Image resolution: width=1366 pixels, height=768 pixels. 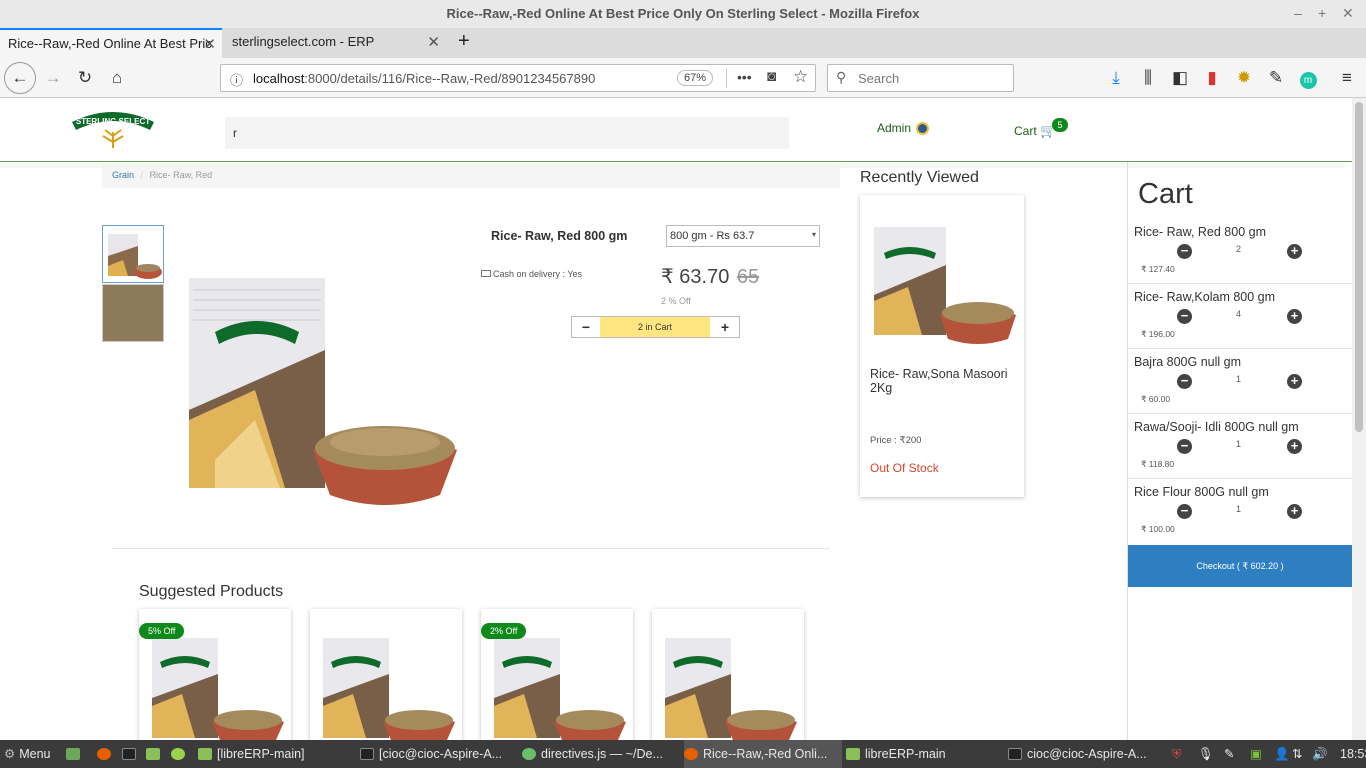 What do you see at coordinates (504, 631) in the screenshot?
I see `discount-badge: 2% Off` at bounding box center [504, 631].